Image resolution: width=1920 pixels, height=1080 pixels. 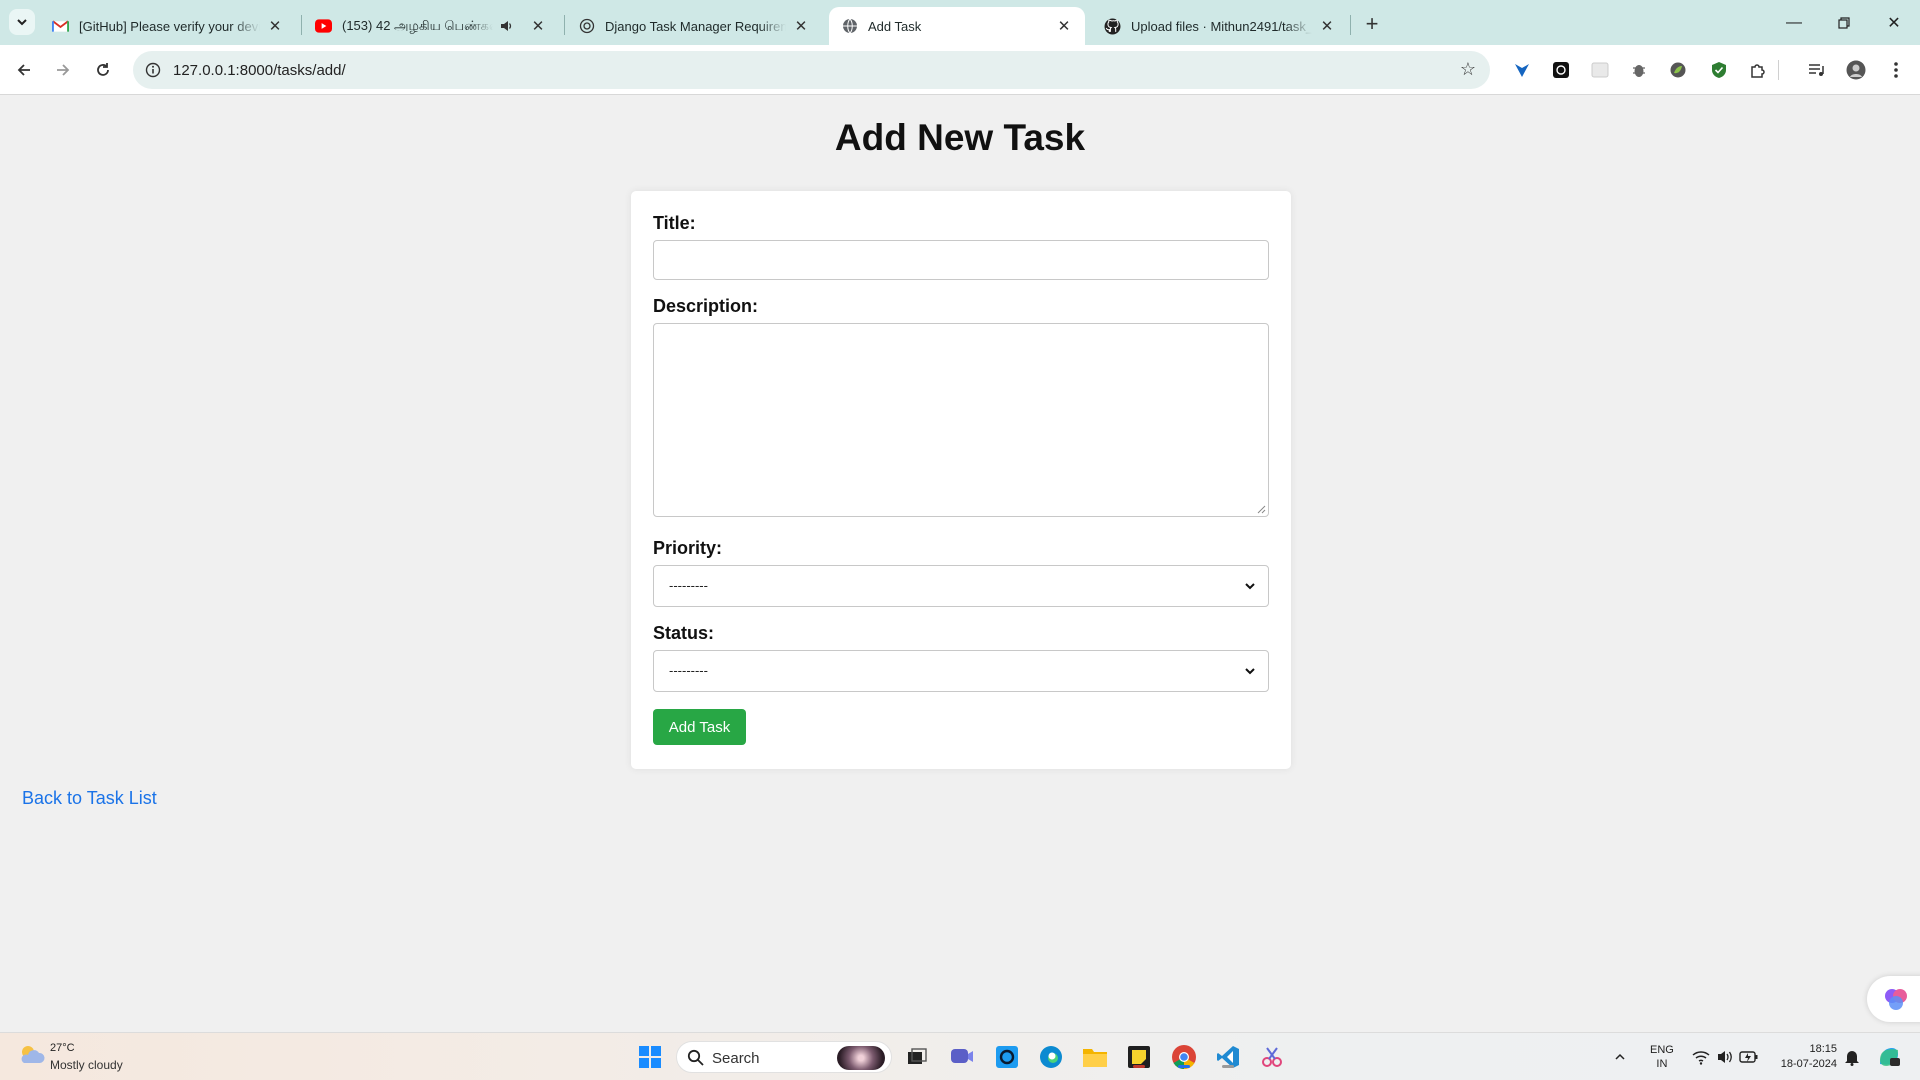 I want to click on system-clock: 18:15 18-07-2024, so click(x=1806, y=1057).